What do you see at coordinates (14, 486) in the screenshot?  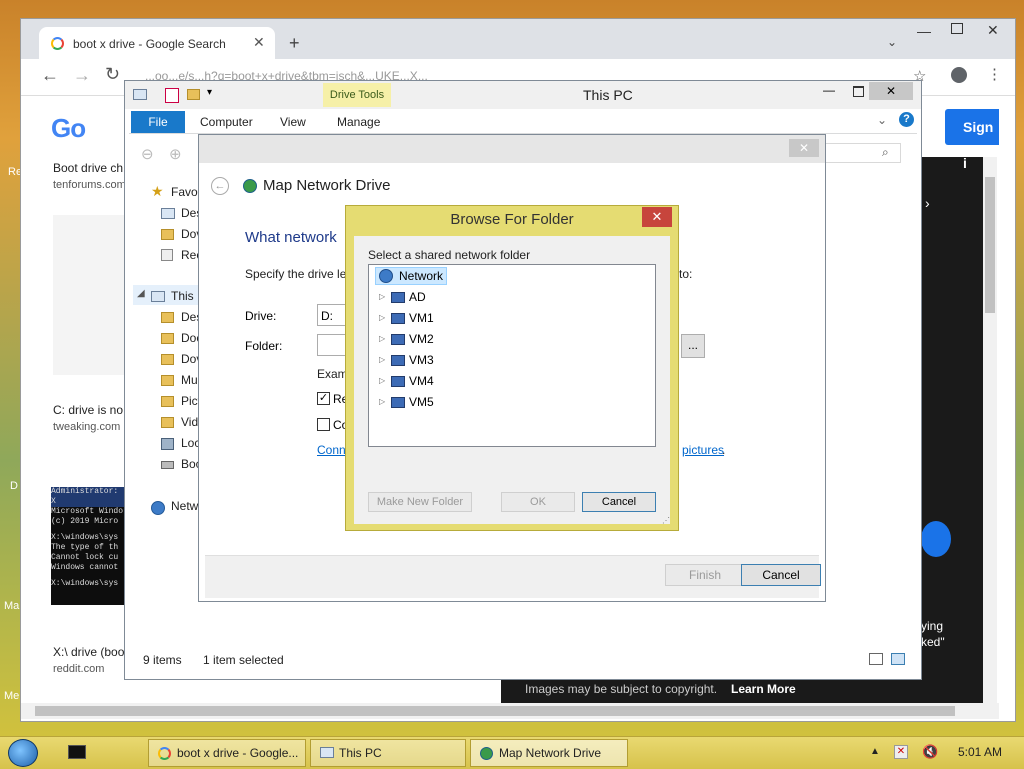 I see `desktop-label-d: D` at bounding box center [14, 486].